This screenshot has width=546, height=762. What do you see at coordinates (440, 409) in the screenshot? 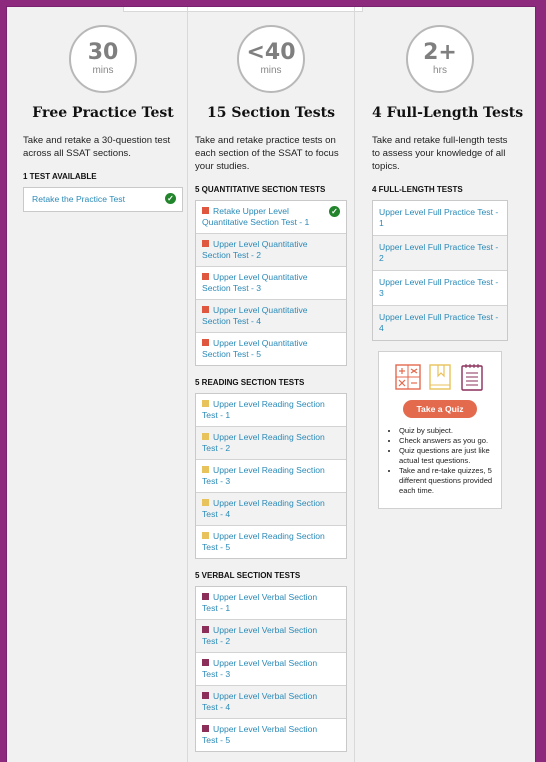
I see `take-quiz-button: Take a Quiz` at bounding box center [440, 409].